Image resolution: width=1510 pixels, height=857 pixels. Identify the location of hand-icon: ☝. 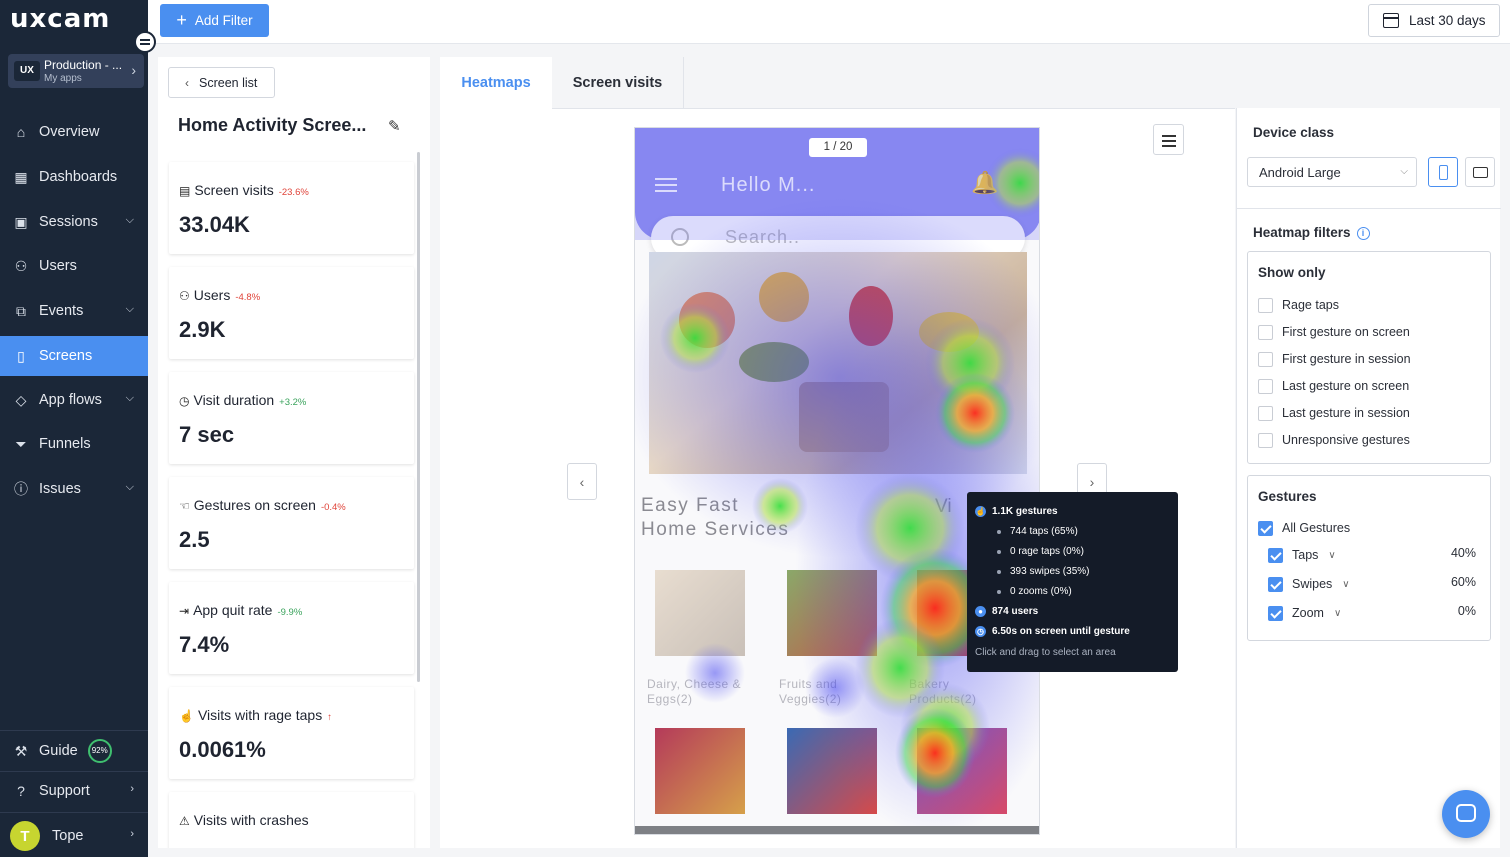
(186, 716).